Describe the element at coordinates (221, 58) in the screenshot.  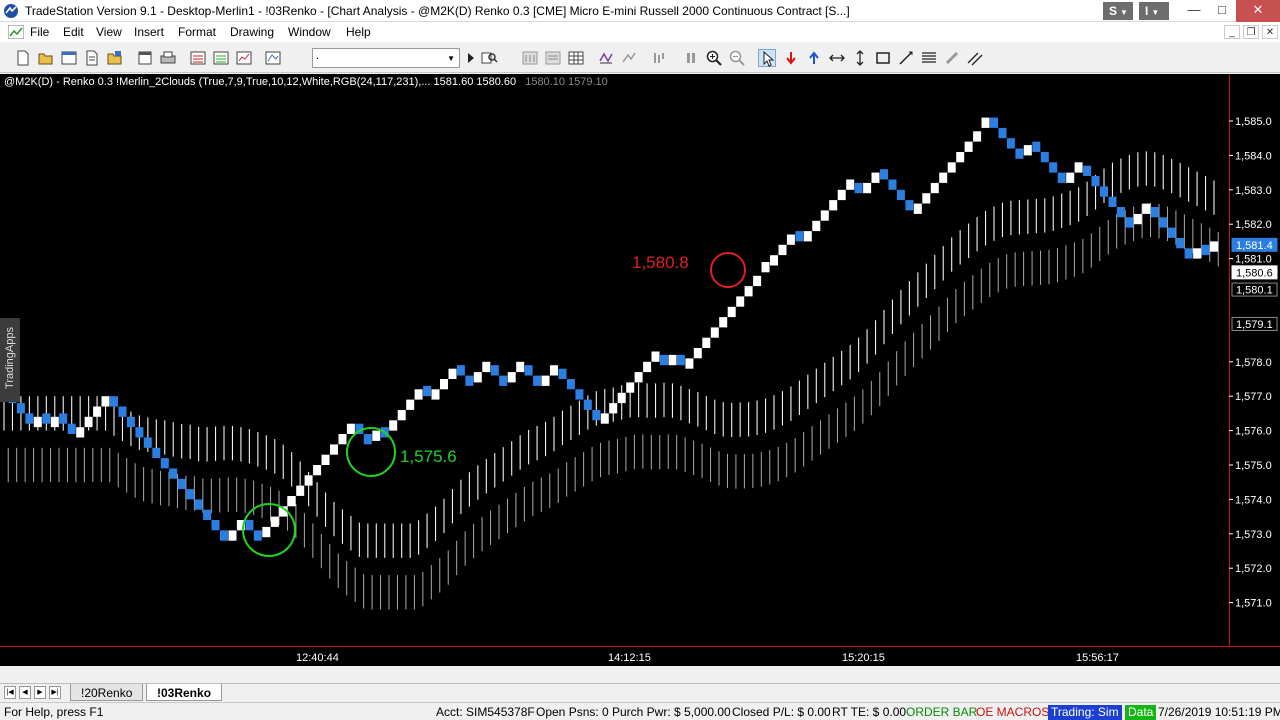
I see `insert-icon` at that location.